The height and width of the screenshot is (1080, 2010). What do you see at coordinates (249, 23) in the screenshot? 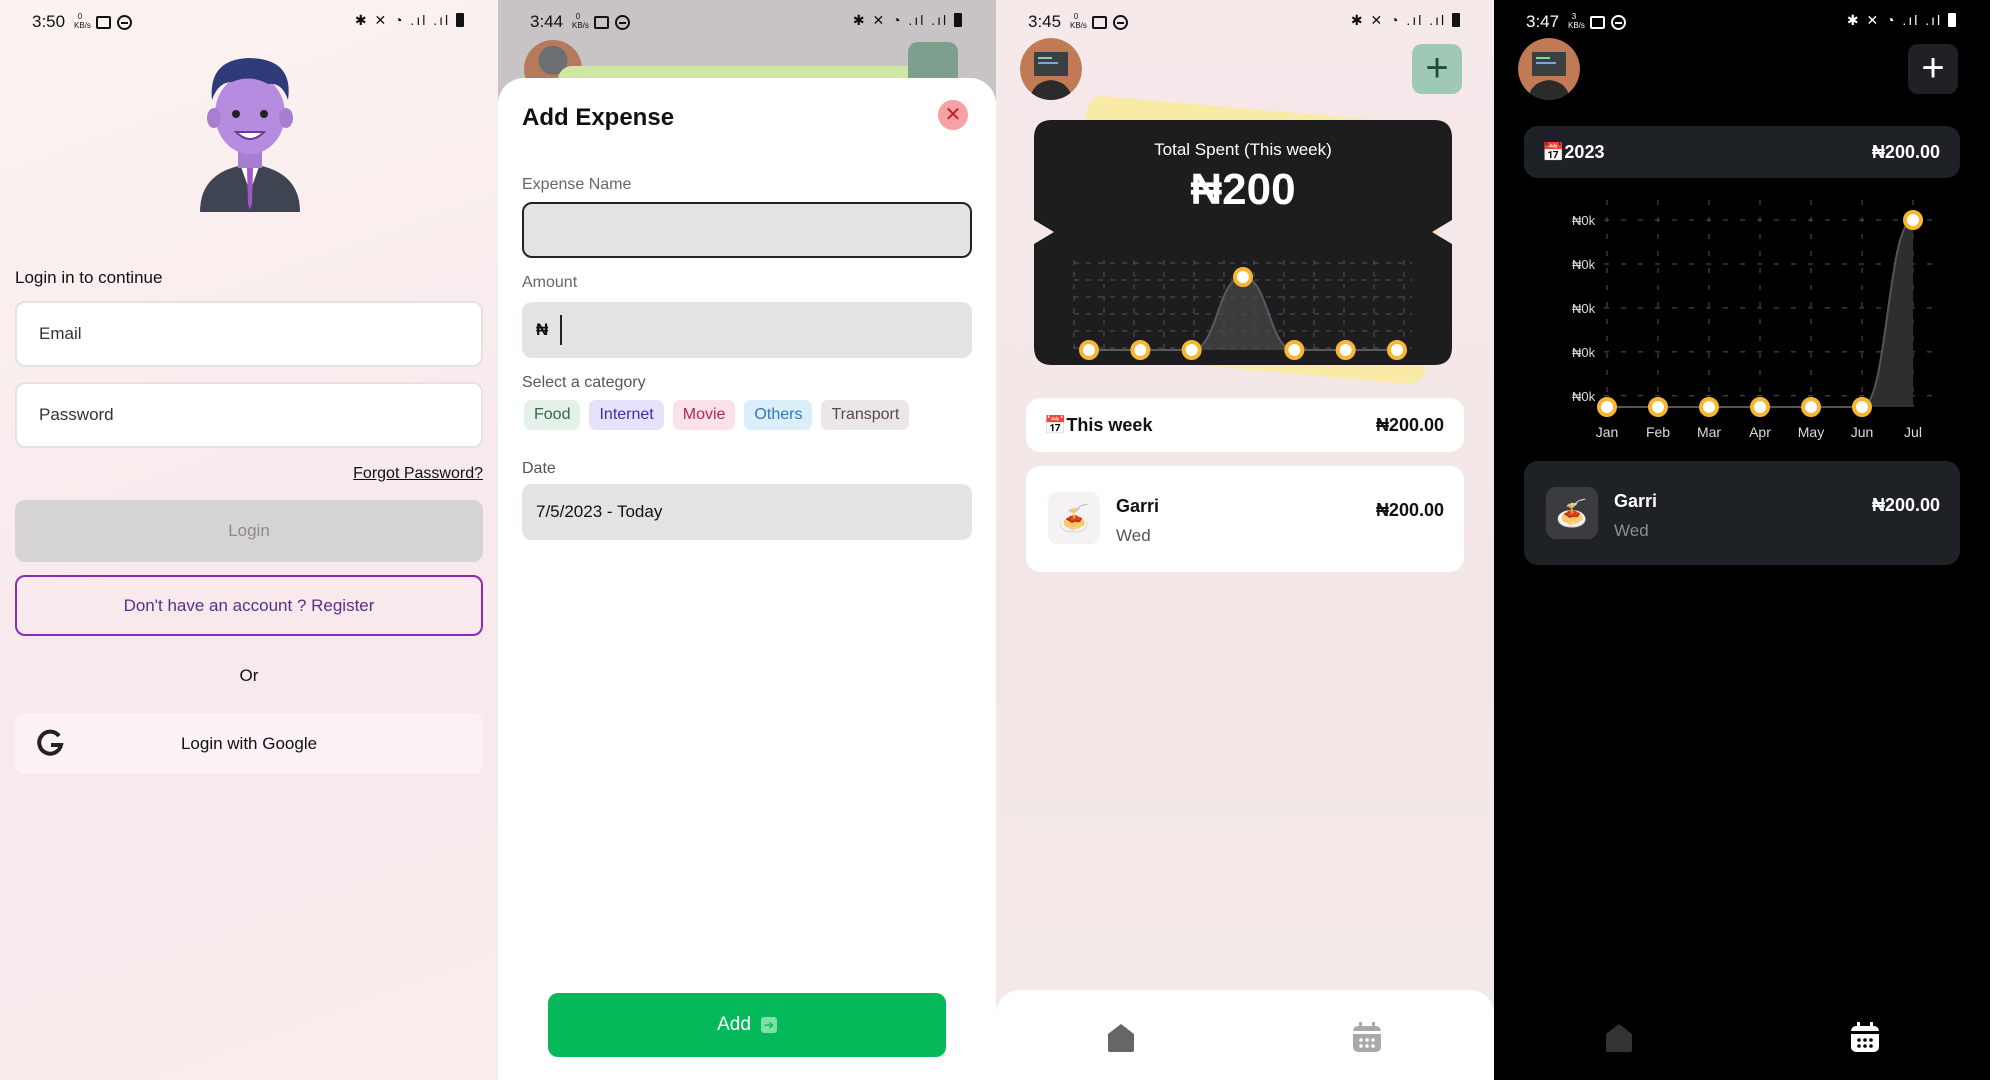
I see `status-bar: 3:50 0 KB/s ✱ ✕ ◔ .ıl .ıl` at bounding box center [249, 23].